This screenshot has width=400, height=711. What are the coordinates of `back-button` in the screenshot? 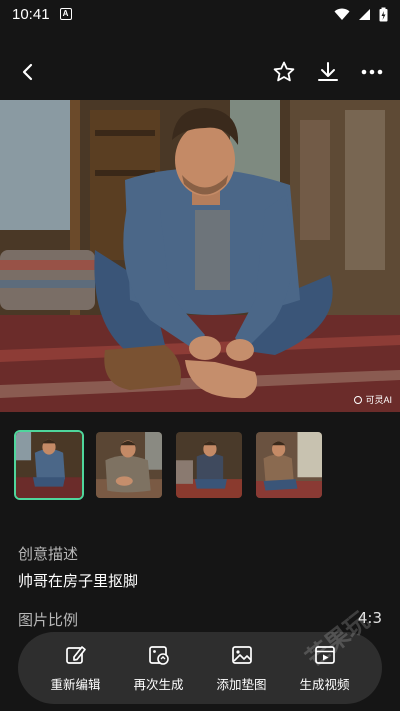 It's located at (28, 72).